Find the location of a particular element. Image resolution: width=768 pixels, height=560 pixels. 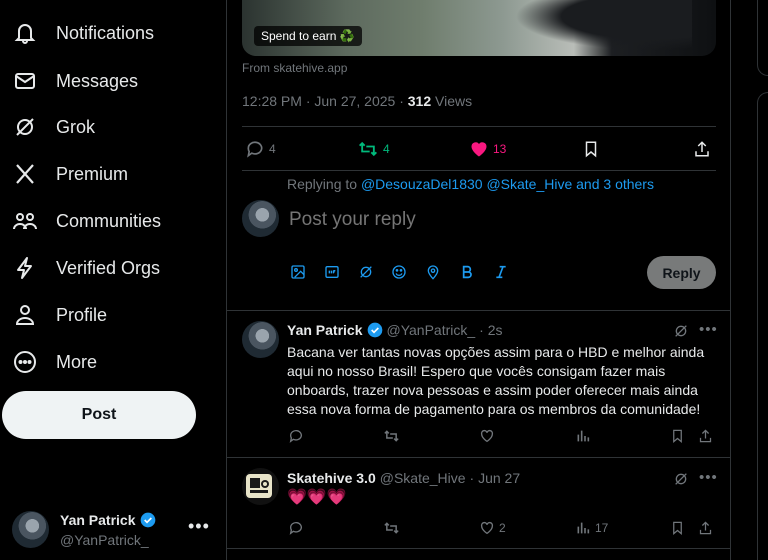

post-time: · Jun 27 is located at coordinates (495, 478).